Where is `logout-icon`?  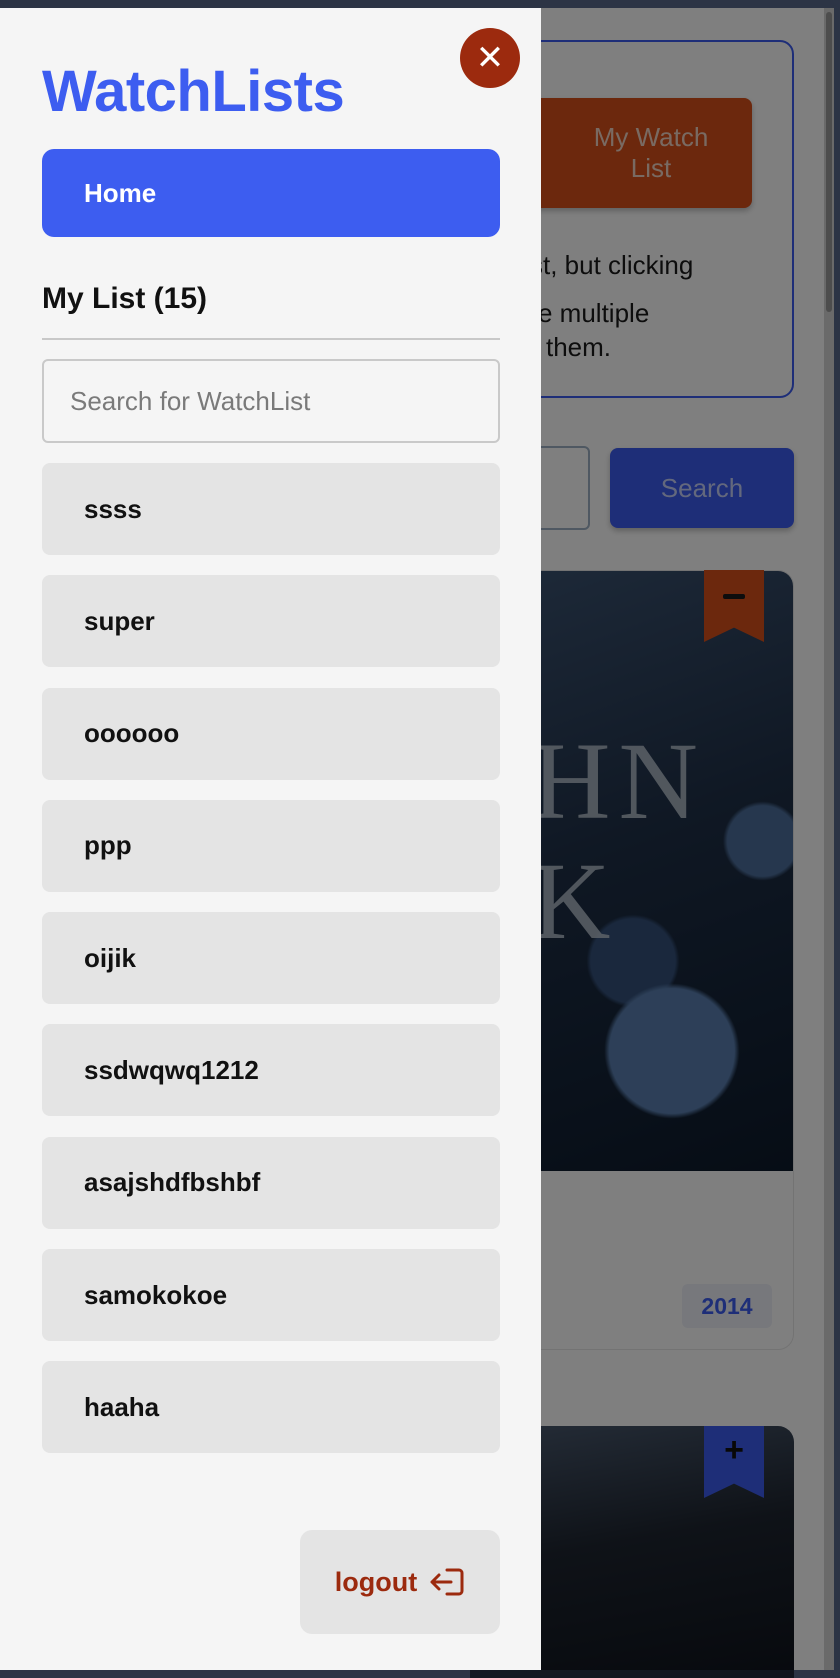 logout-icon is located at coordinates (447, 1582).